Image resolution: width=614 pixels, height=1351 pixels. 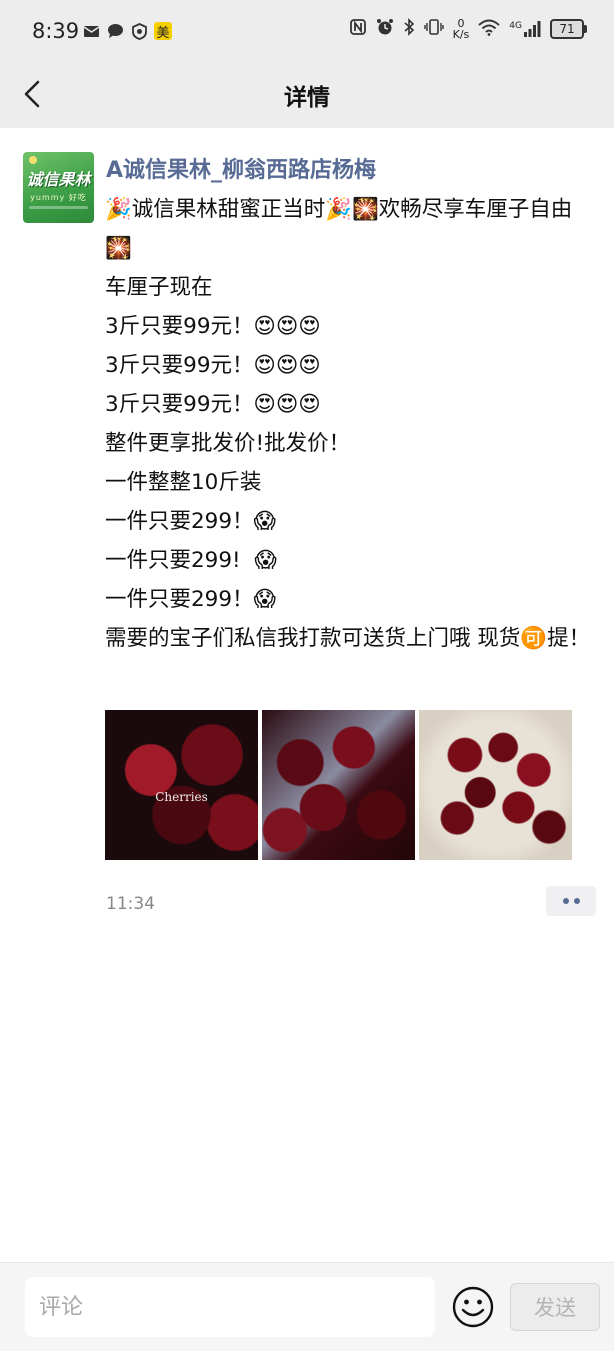 I want to click on avatar-tagline-bar, so click(x=58, y=207).